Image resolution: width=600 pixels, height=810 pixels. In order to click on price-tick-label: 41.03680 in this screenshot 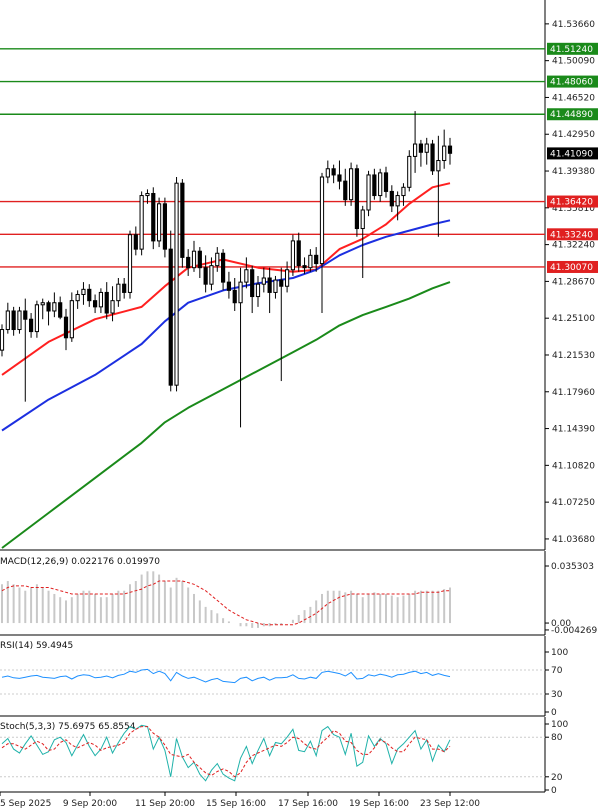, I will do `click(573, 540)`.